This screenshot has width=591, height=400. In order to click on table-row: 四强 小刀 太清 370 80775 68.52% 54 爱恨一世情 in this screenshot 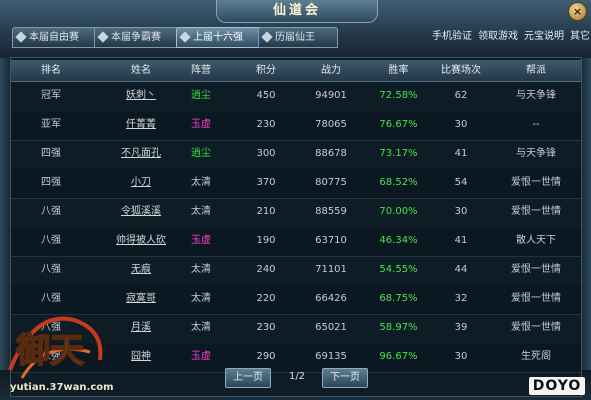, I will do `click(296, 184)`.